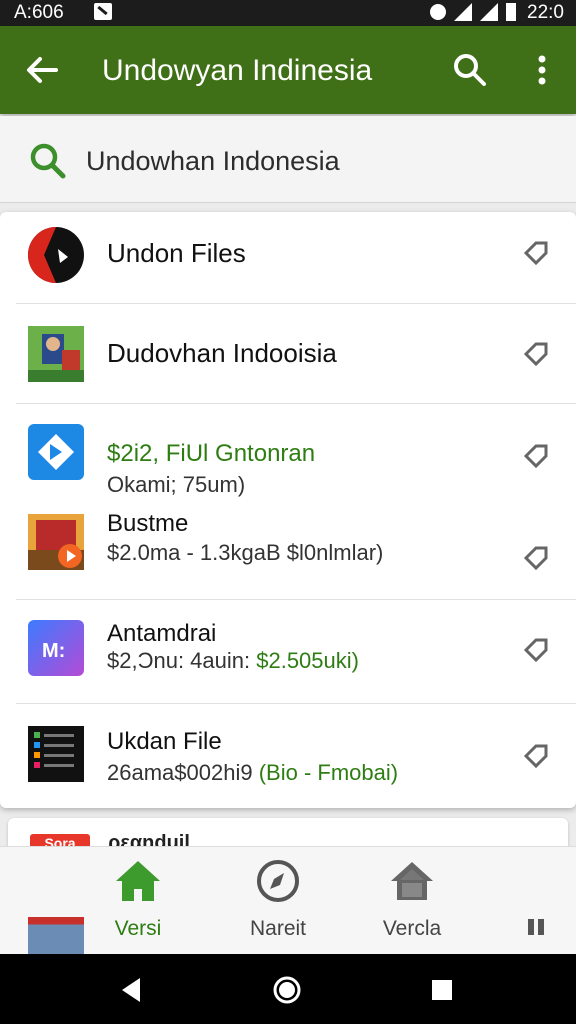 Image resolution: width=576 pixels, height=1024 pixels. What do you see at coordinates (442, 990) in the screenshot?
I see `recents-square-icon` at bounding box center [442, 990].